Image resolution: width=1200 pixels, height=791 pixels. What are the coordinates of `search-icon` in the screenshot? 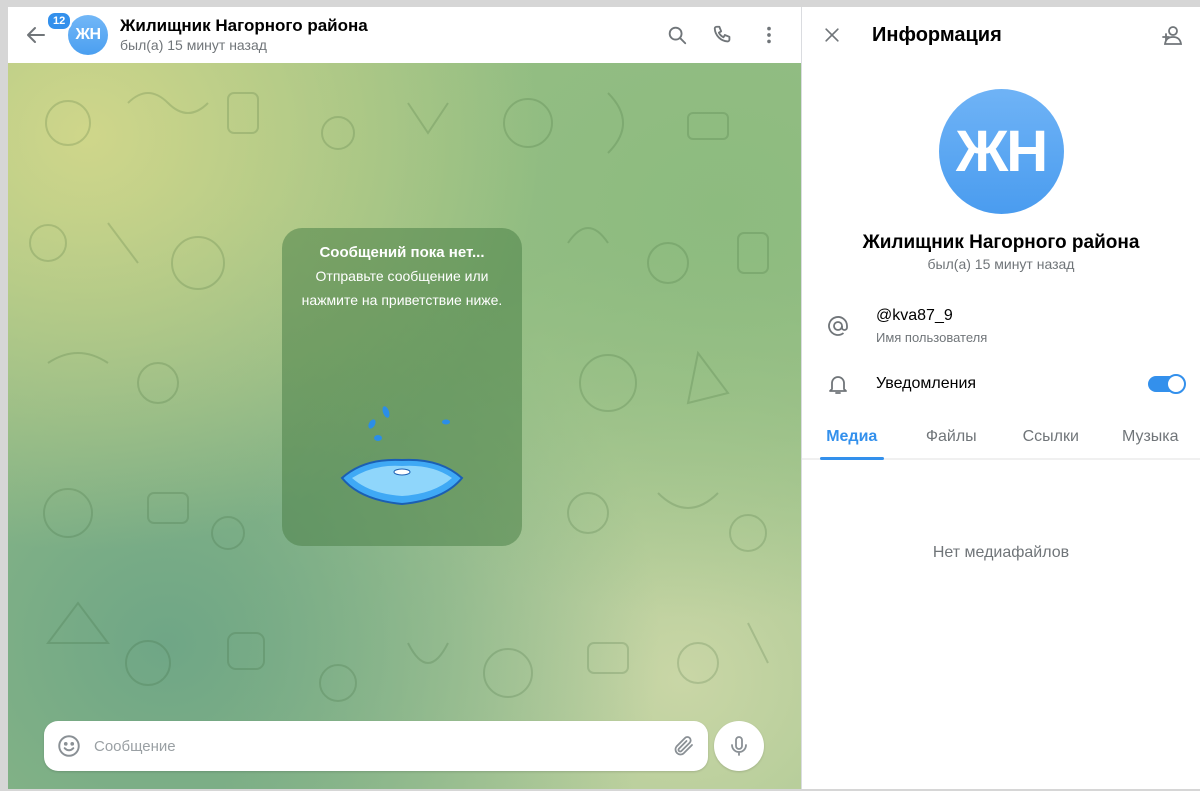 It's located at (677, 35).